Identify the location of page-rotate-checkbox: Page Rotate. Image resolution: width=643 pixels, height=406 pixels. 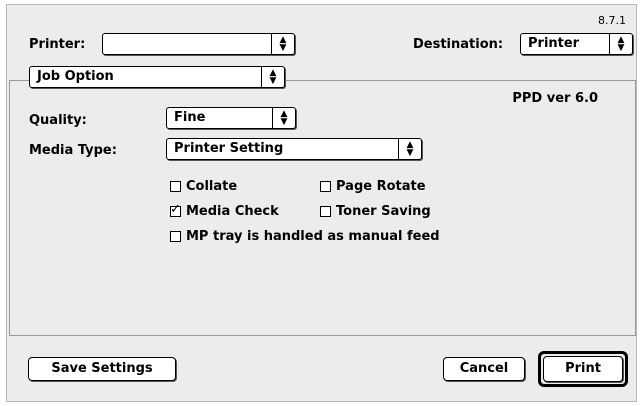
(373, 186).